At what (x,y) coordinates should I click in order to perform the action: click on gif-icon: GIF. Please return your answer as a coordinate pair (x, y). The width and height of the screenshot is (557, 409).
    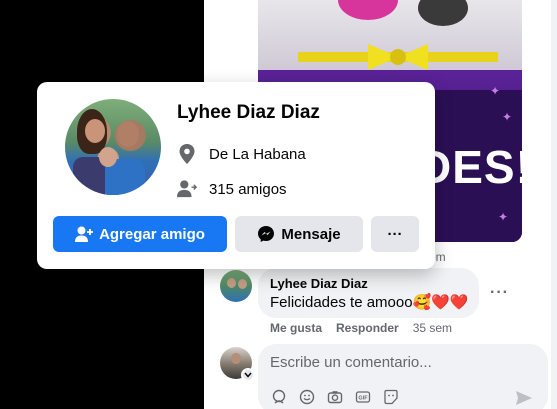
    Looking at the image, I should click on (363, 397).